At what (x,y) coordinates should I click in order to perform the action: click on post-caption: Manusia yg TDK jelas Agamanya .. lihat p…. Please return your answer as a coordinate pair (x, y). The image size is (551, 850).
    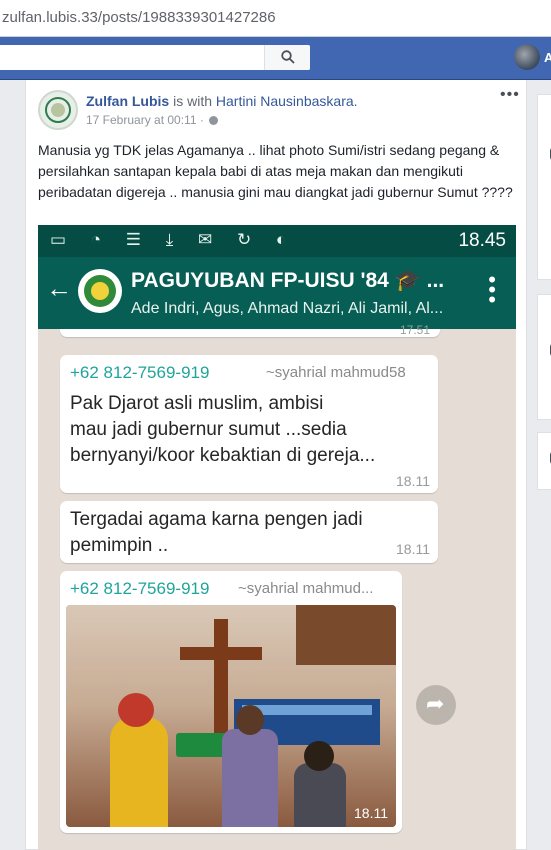
    Looking at the image, I should click on (275, 171).